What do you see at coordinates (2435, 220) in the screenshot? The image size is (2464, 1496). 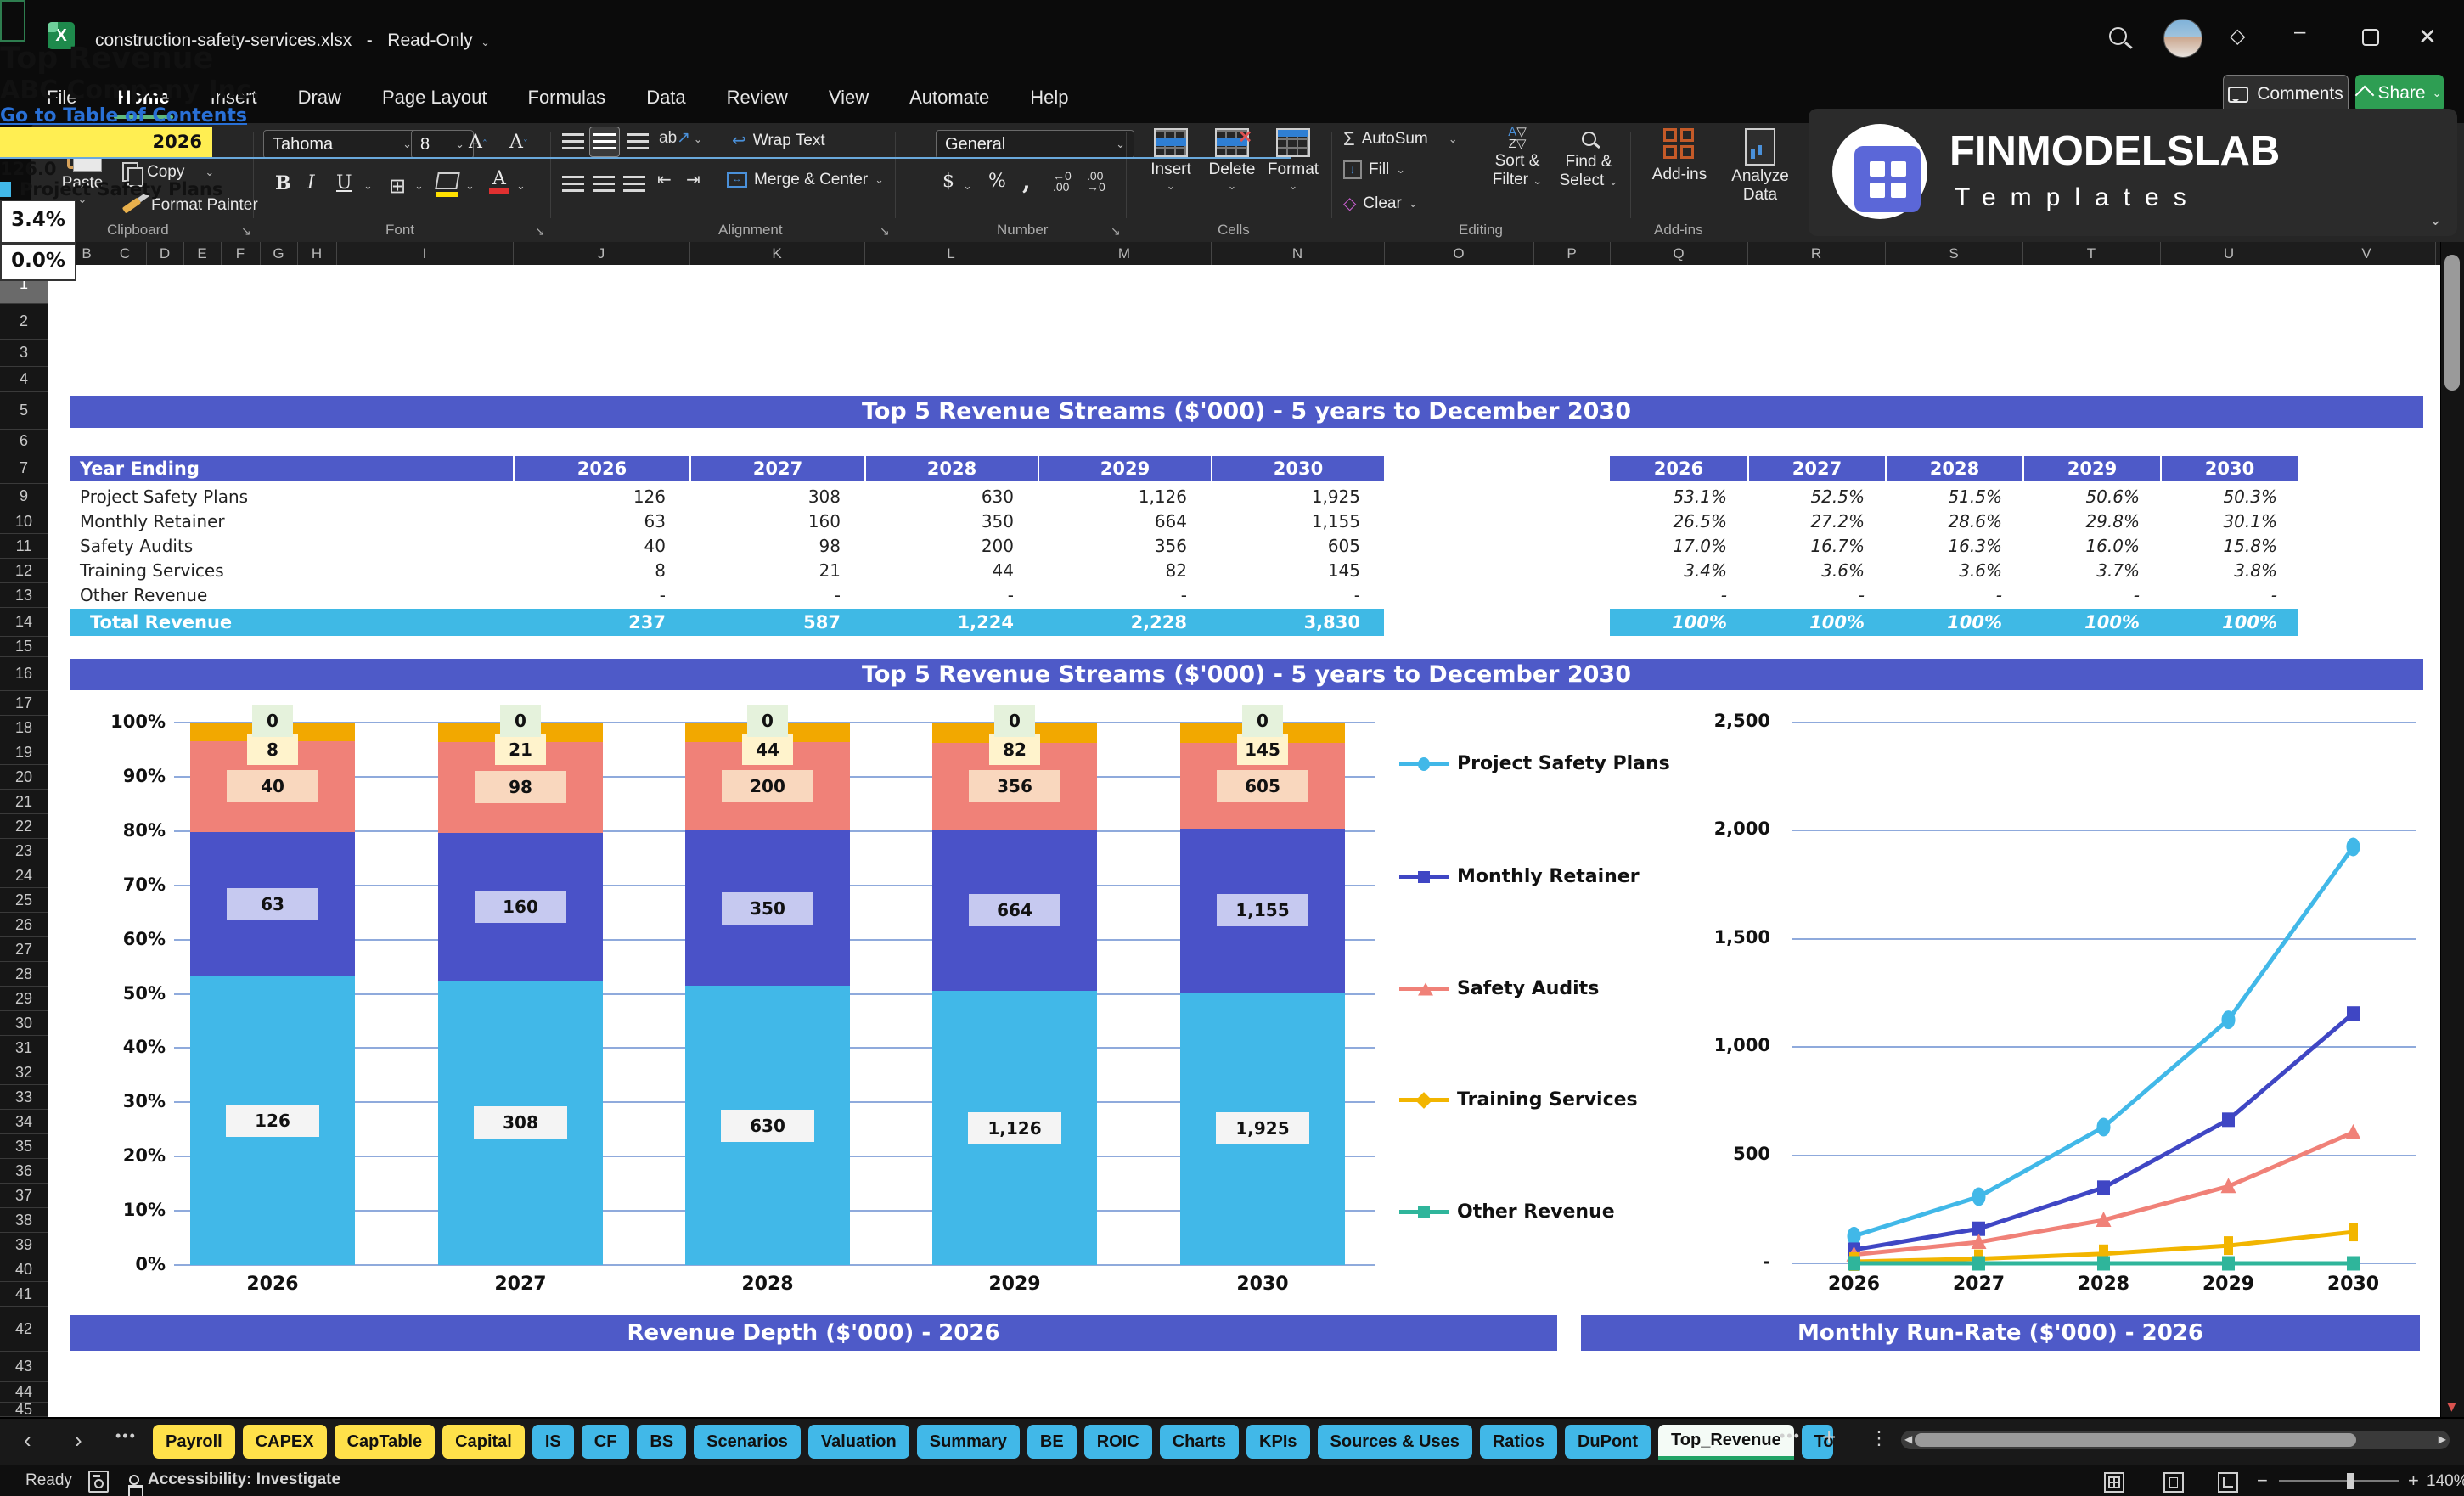 I see `ribbon-collapse-chevron-icon: ⌄` at bounding box center [2435, 220].